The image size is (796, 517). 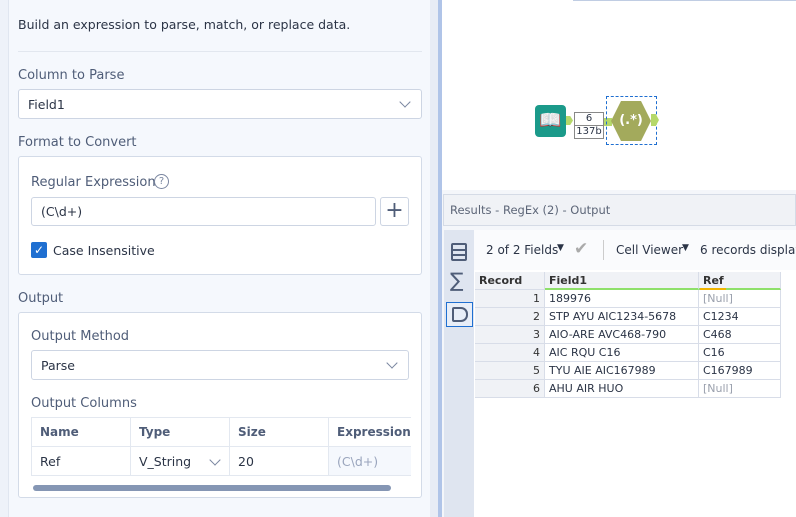 What do you see at coordinates (649, 250) in the screenshot?
I see `cell-viewer-selector: Cell Viewer` at bounding box center [649, 250].